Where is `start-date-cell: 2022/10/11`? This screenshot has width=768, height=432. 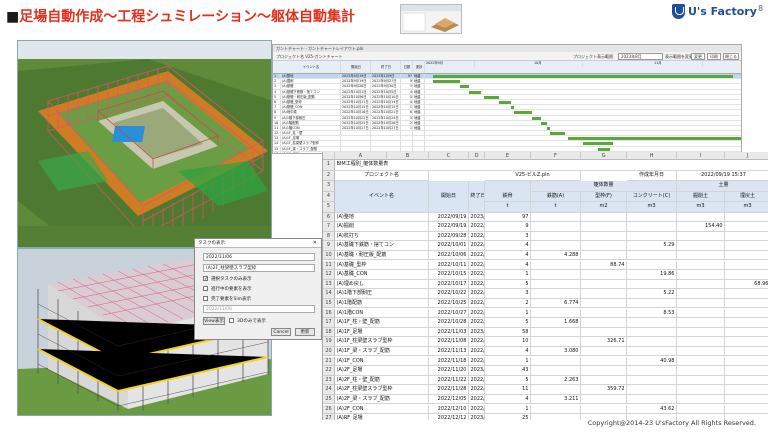
start-date-cell: 2022/10/11 is located at coordinates (449, 265).